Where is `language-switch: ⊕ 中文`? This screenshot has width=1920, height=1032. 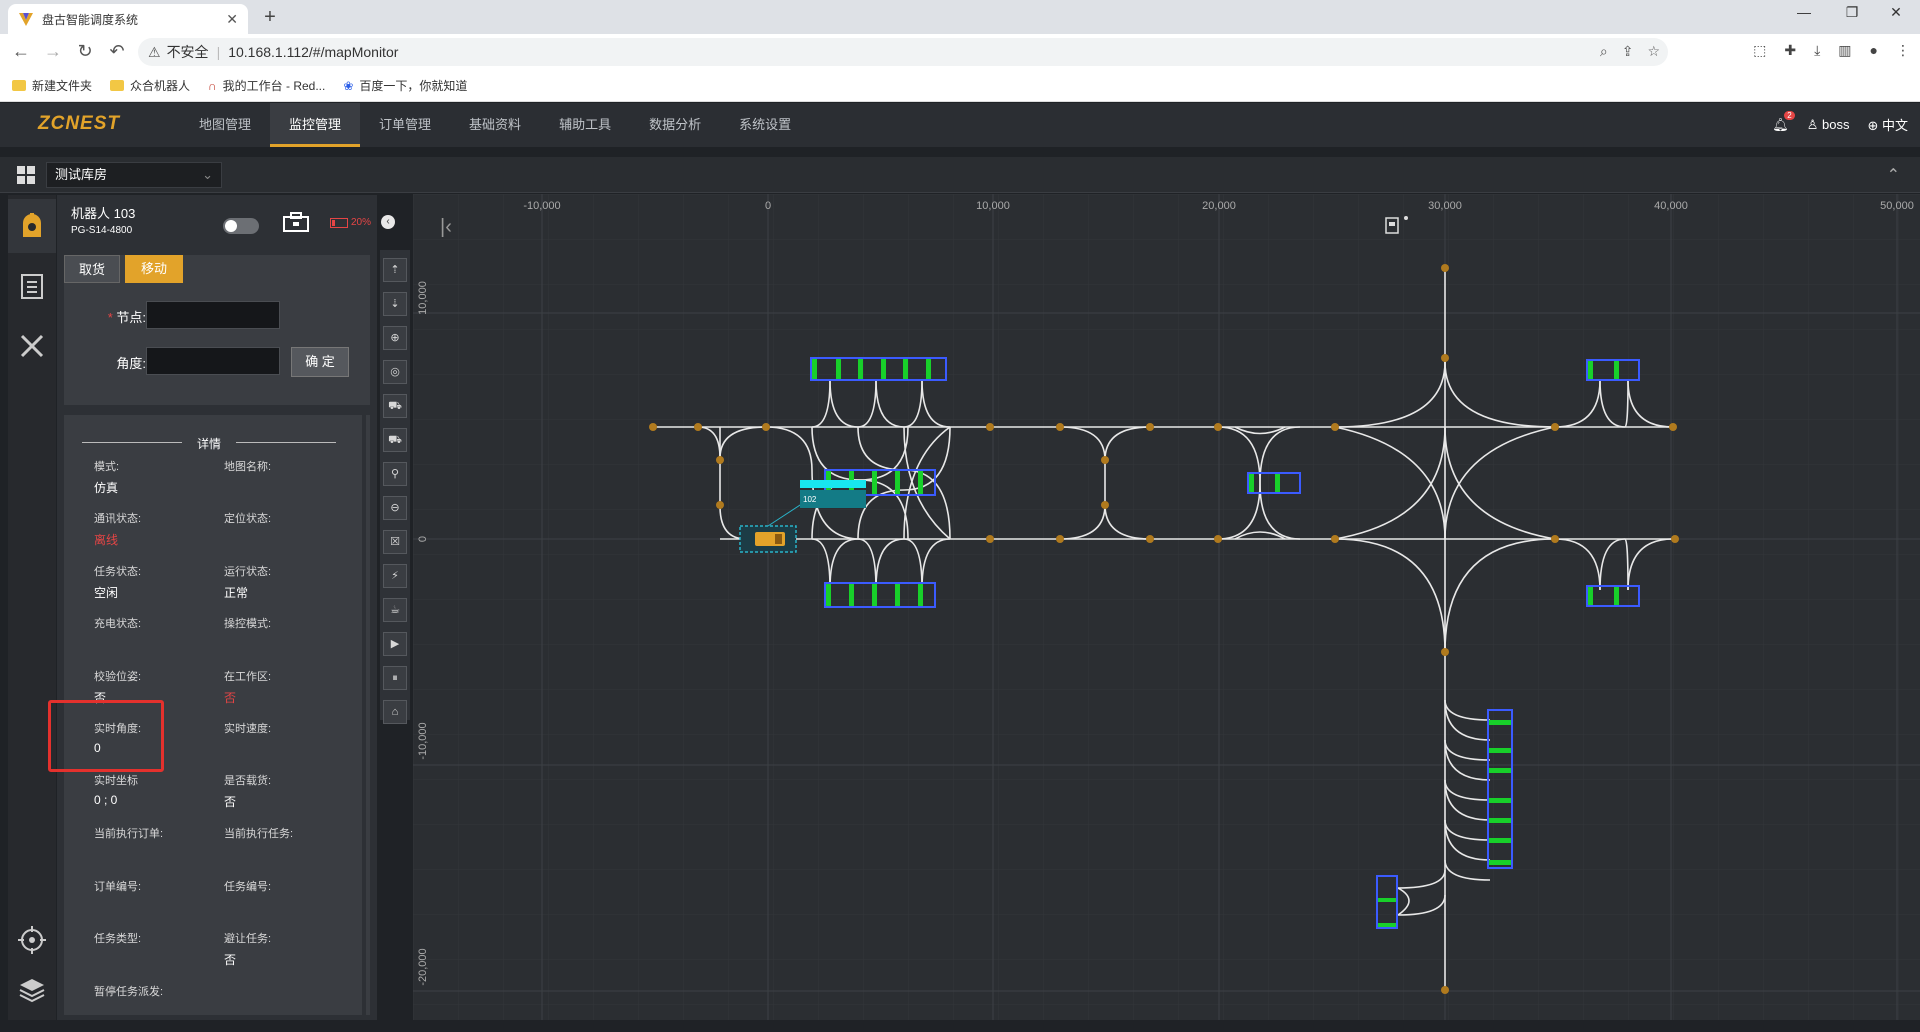
language-switch: ⊕ 中文 is located at coordinates (1887, 124).